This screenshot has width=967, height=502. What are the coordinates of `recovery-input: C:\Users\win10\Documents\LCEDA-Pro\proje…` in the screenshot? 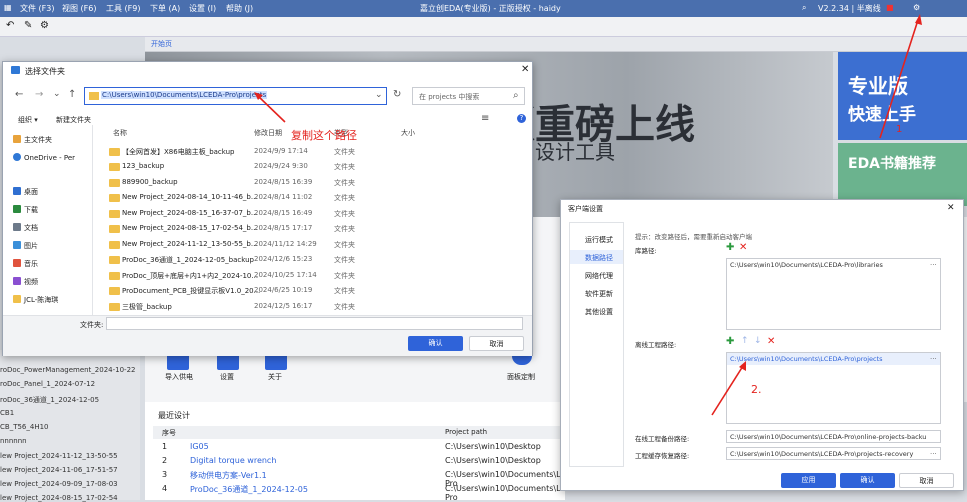 It's located at (833, 453).